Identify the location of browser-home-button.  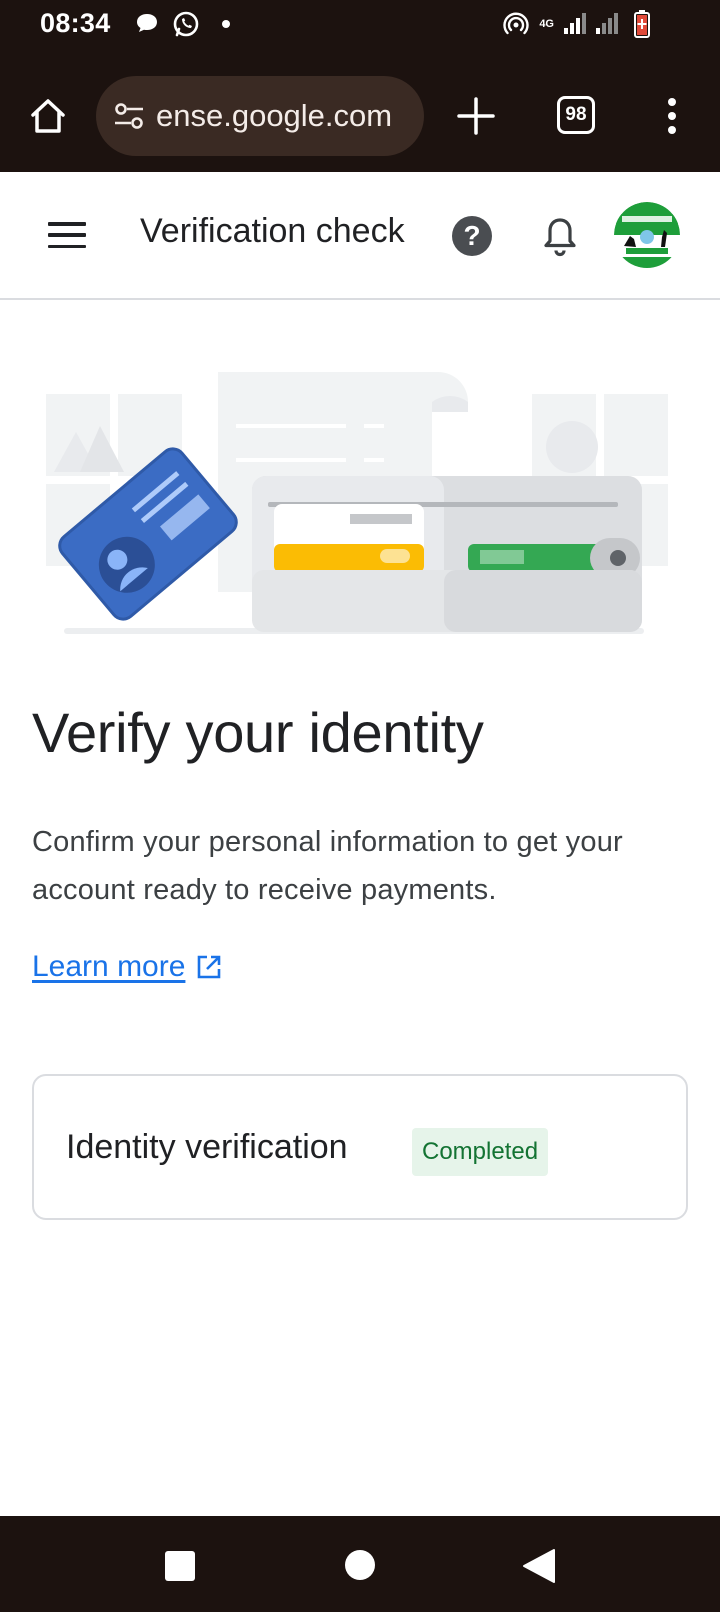
(48, 116).